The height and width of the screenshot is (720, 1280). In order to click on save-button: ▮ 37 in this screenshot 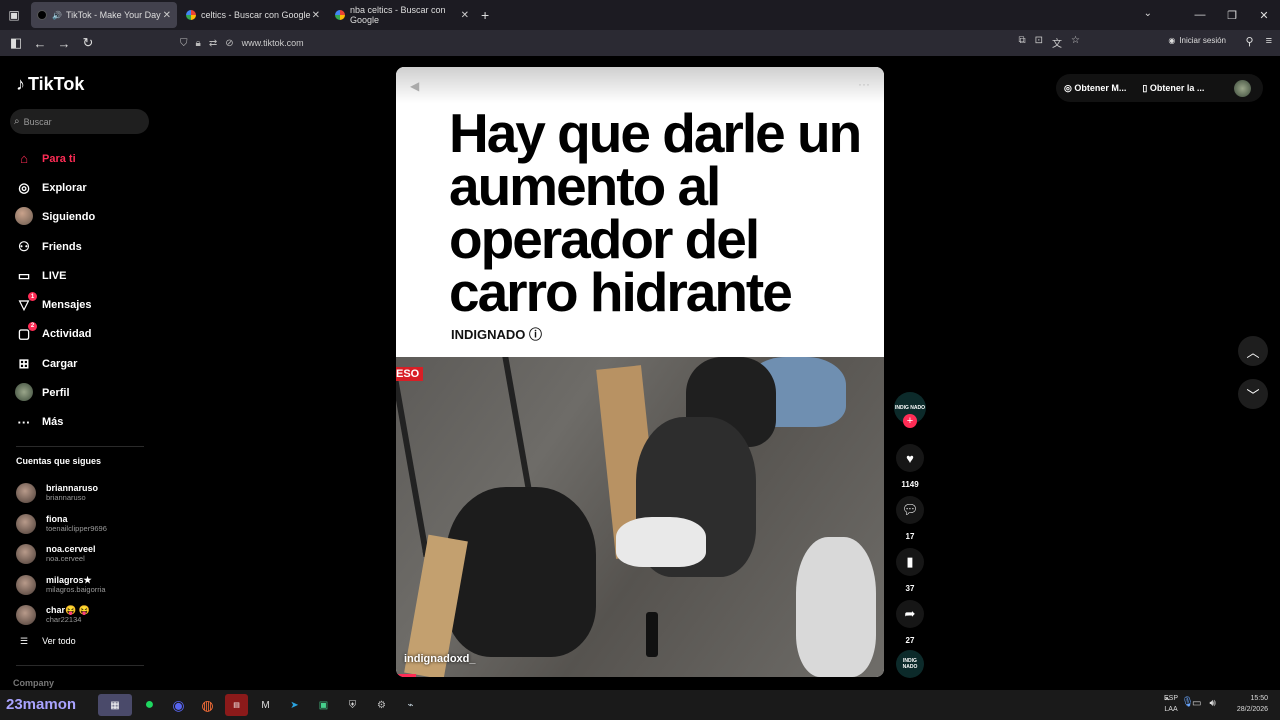, I will do `click(910, 570)`.